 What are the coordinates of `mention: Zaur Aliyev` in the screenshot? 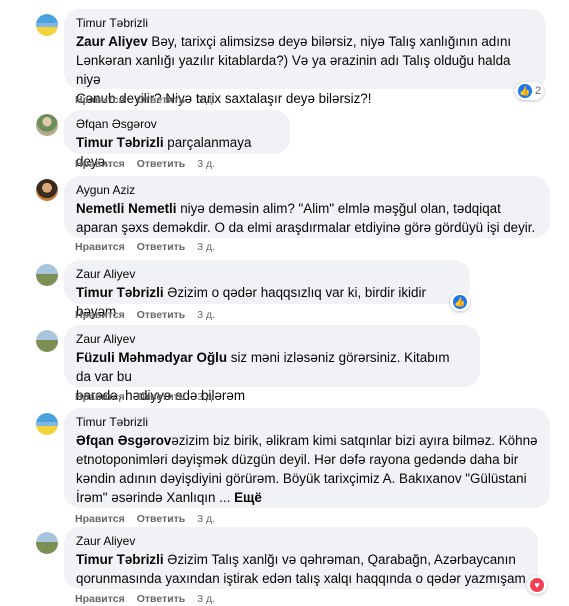 It's located at (112, 41).